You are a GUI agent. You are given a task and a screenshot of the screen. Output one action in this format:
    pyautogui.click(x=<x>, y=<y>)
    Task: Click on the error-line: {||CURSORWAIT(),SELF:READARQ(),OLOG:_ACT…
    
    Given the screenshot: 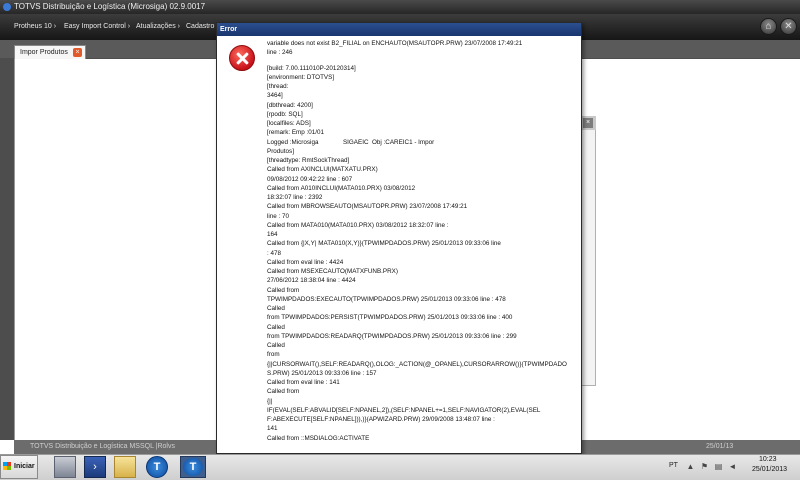 What is the action you would take?
    pyautogui.click(x=417, y=364)
    